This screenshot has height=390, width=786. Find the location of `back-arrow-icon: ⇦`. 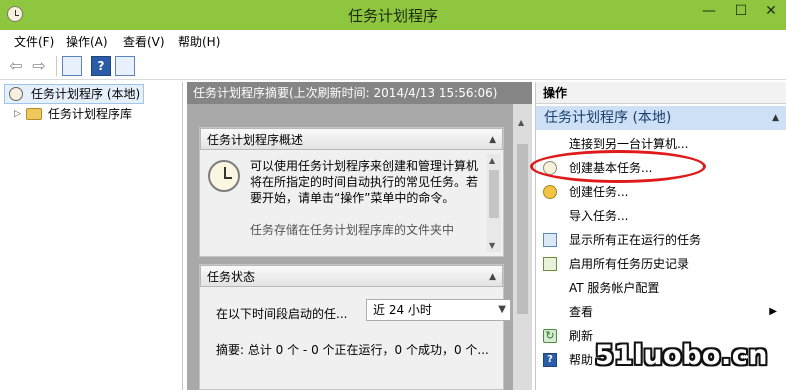

back-arrow-icon: ⇦ is located at coordinates (16, 66).